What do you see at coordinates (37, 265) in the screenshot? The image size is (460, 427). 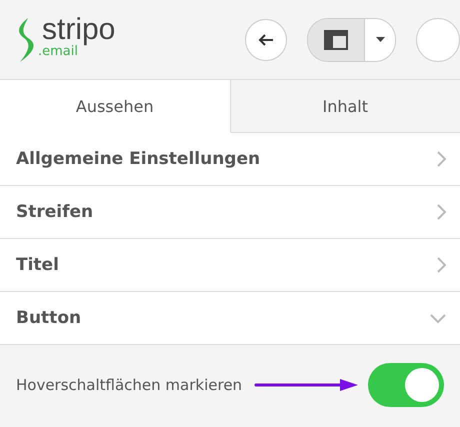 I see `section-title: Titel` at bounding box center [37, 265].